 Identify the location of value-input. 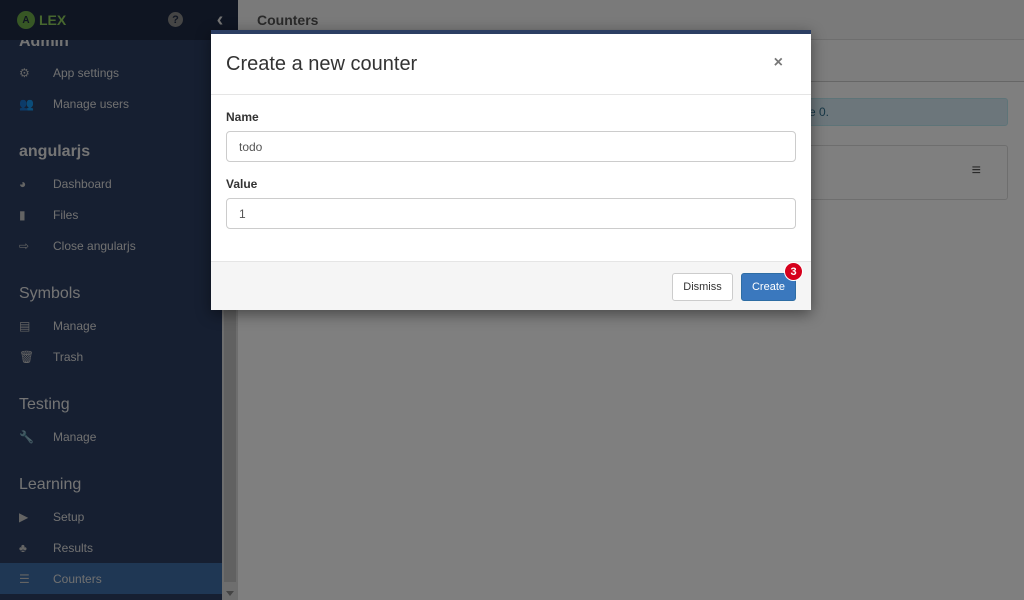
(511, 213).